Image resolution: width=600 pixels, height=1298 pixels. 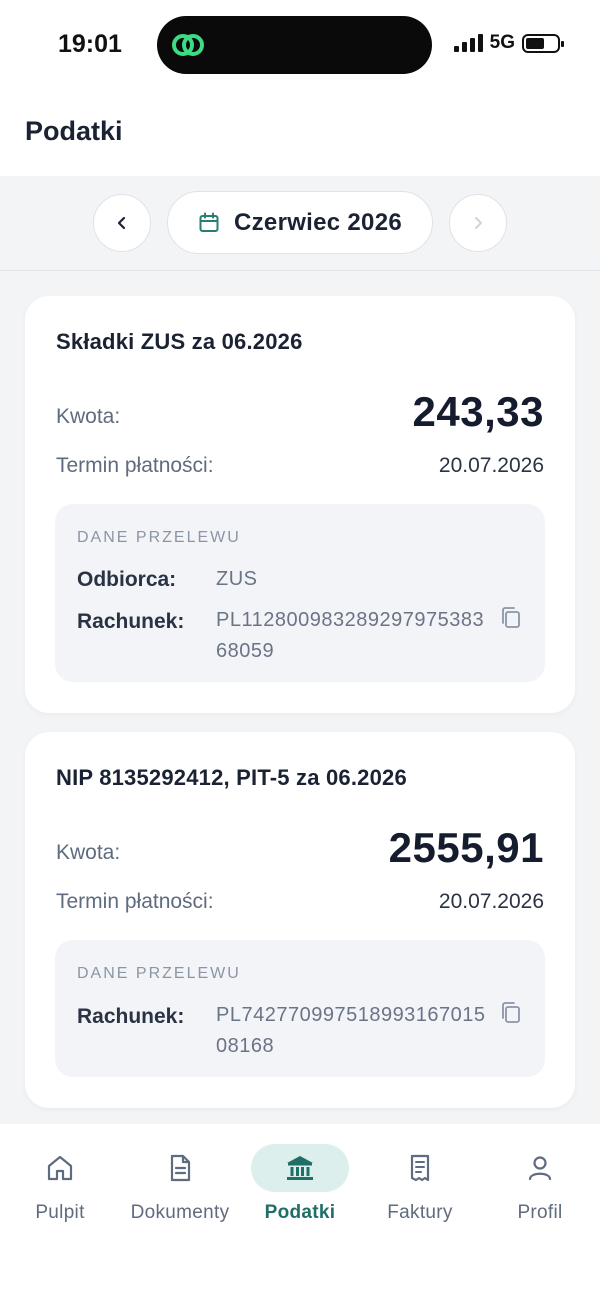 I want to click on tab-podatki: Podatki, so click(x=300, y=1184).